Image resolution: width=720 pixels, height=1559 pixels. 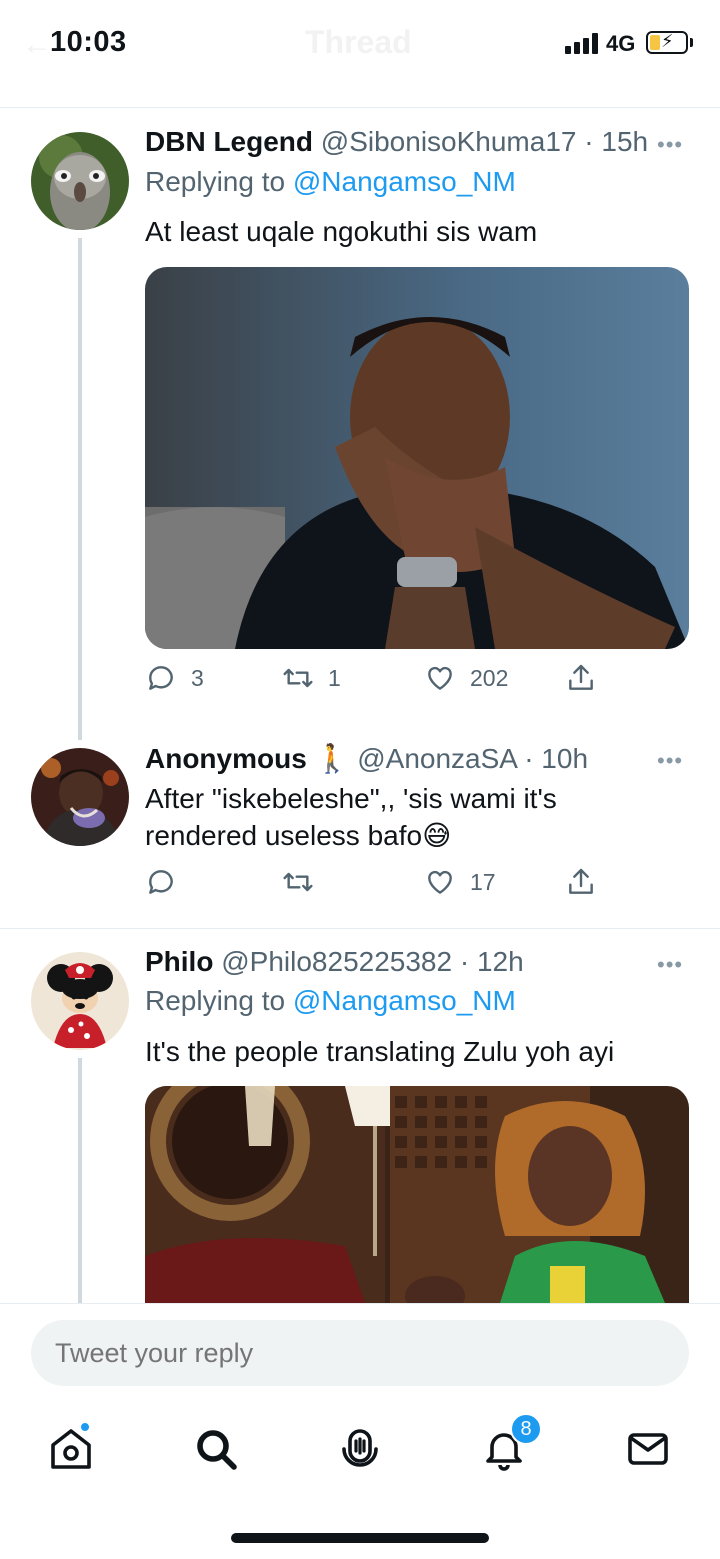 I want to click on status-time: 10:03, so click(x=88, y=42).